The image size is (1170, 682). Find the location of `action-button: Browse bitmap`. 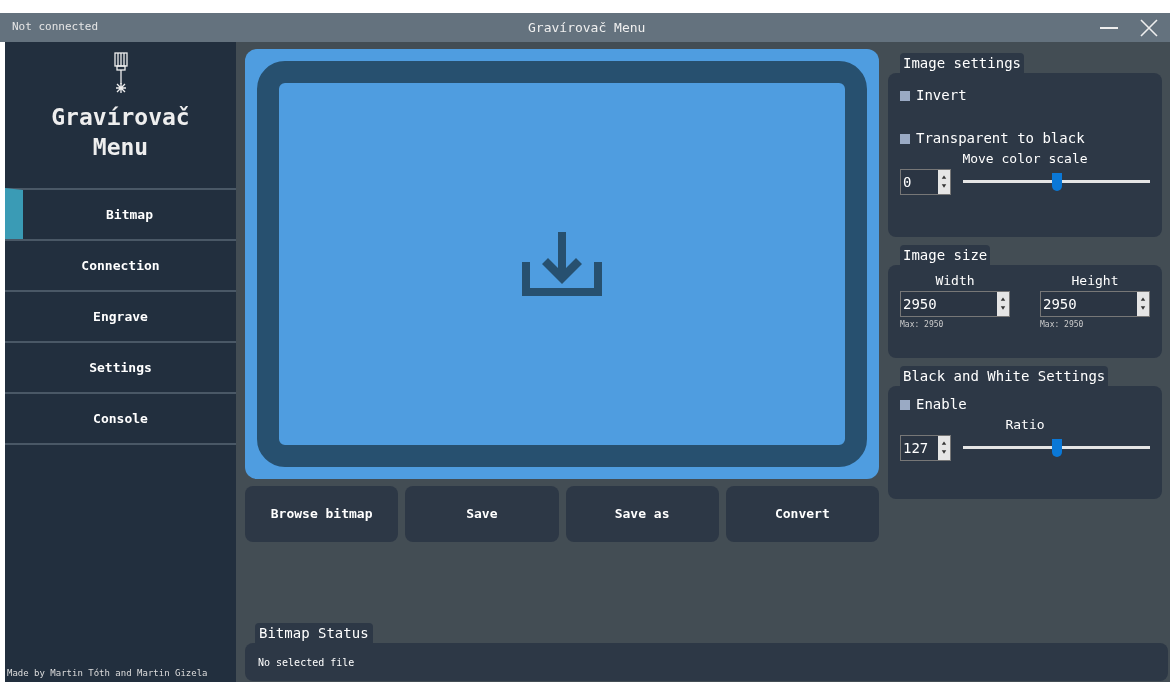

action-button: Browse bitmap is located at coordinates (322, 514).